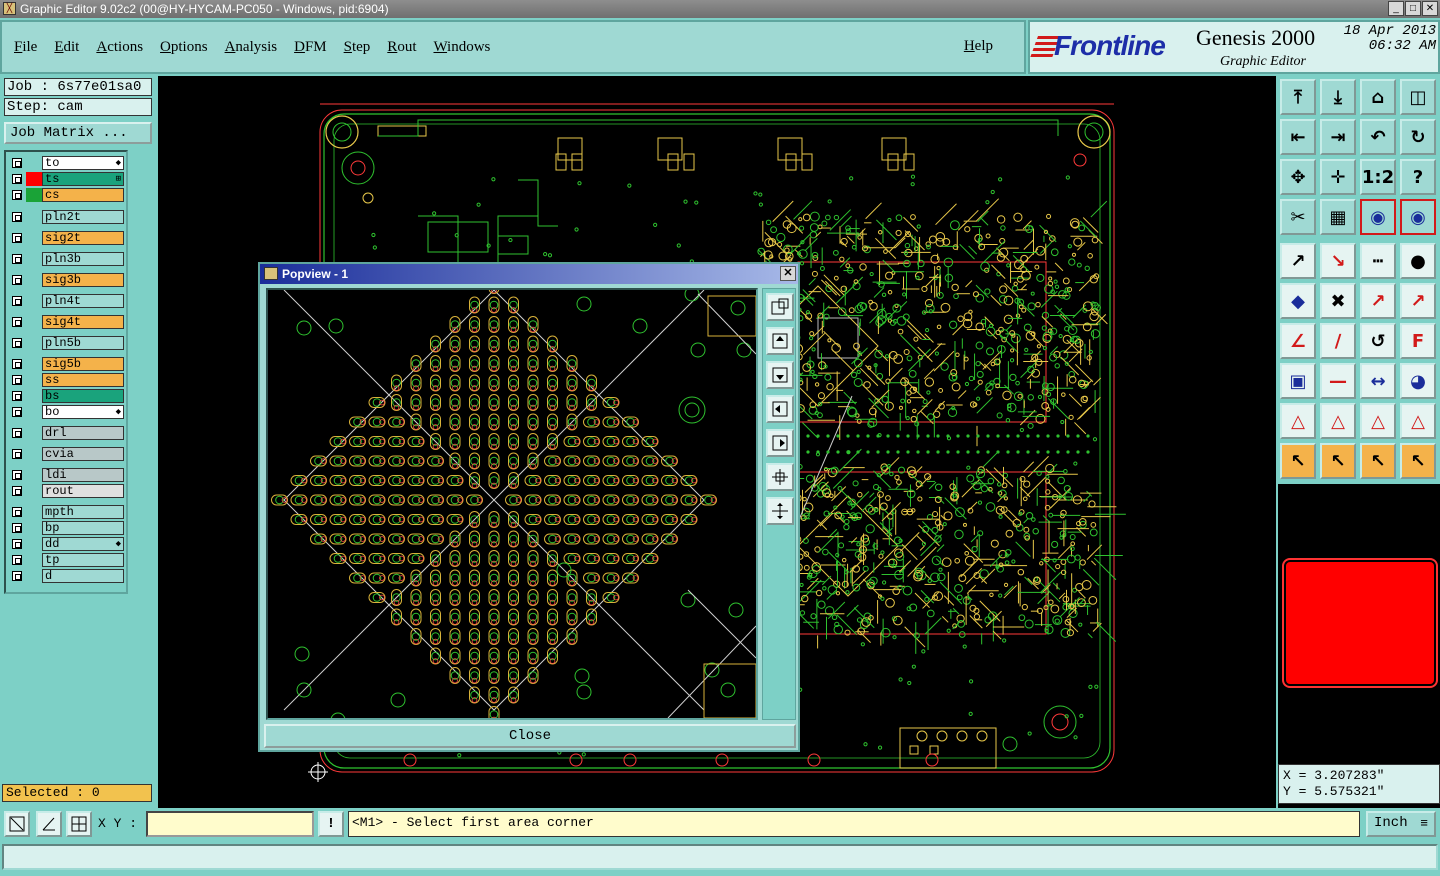  Describe the element at coordinates (788, 273) in the screenshot. I see `popview-close-x-button: ✕` at that location.